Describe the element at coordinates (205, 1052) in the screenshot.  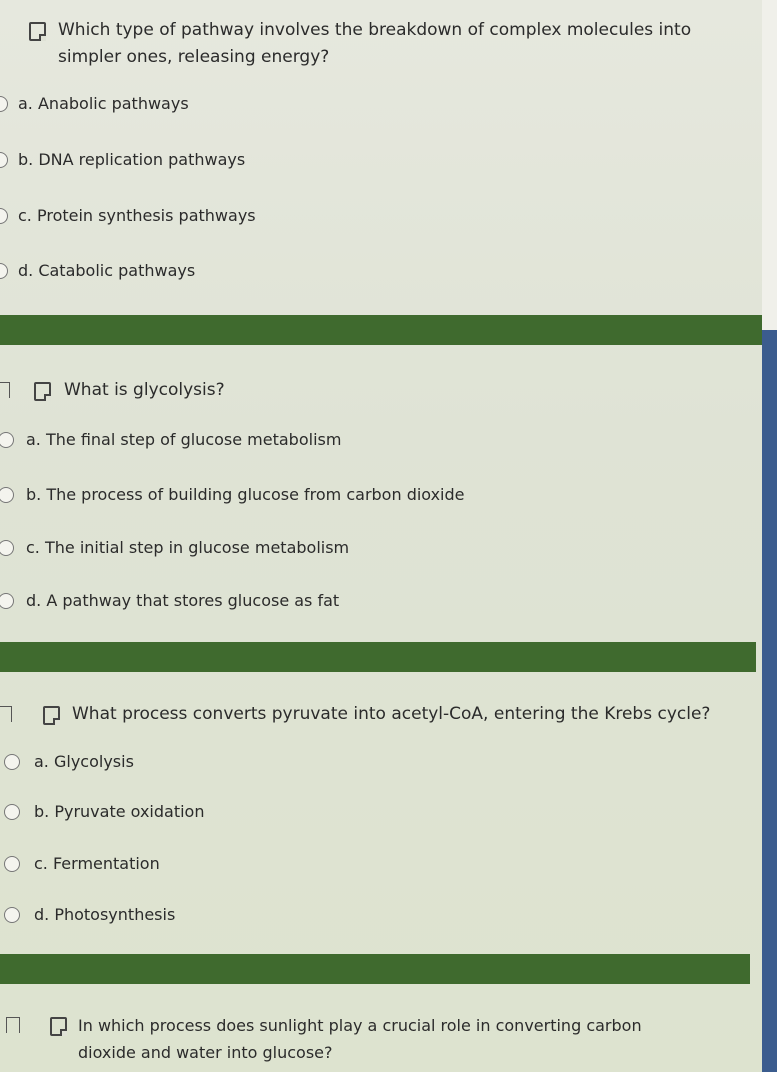
I see `question-4-line-2: dioxide and water into glucose?` at that location.